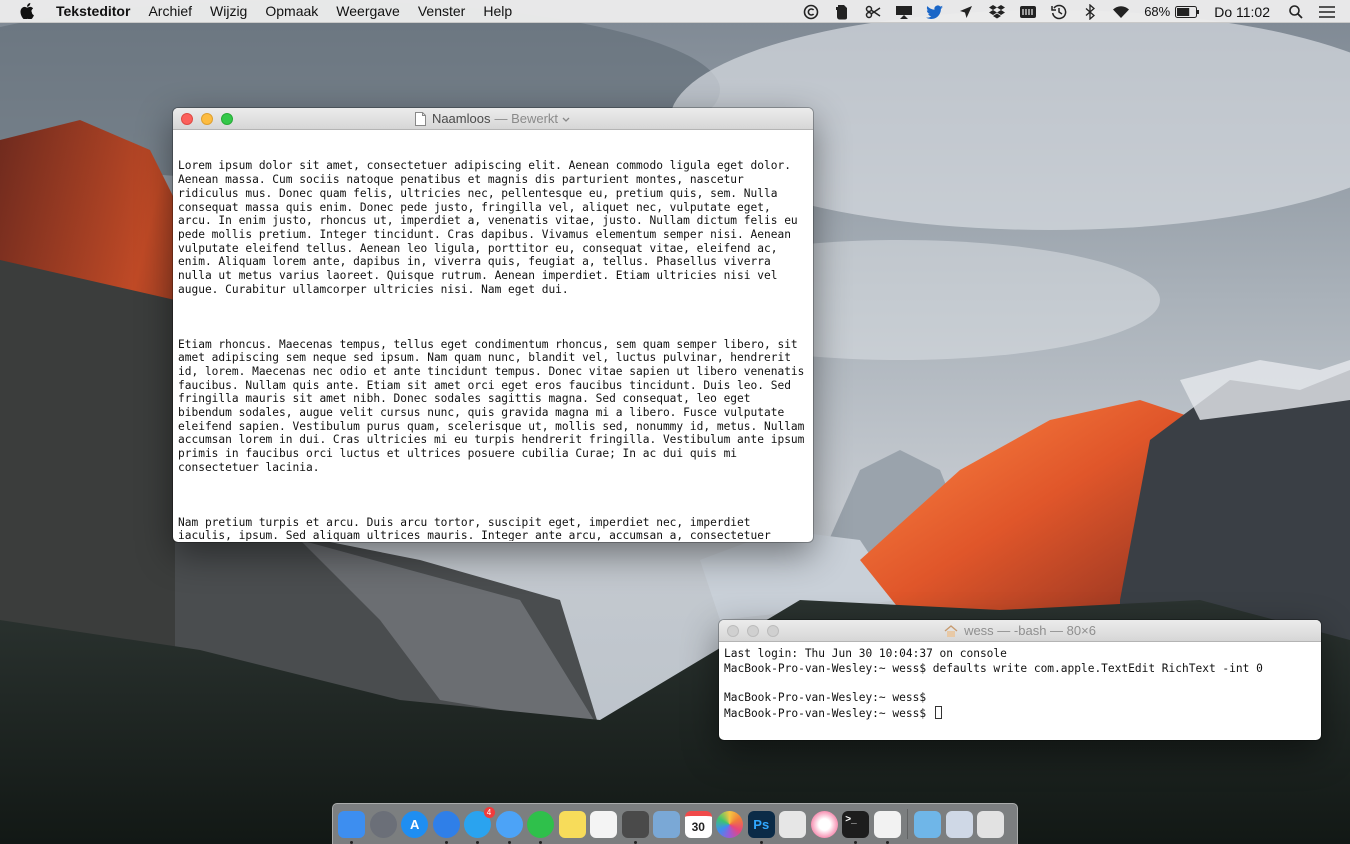  I want to click on keynote-icon, so click(793, 824).